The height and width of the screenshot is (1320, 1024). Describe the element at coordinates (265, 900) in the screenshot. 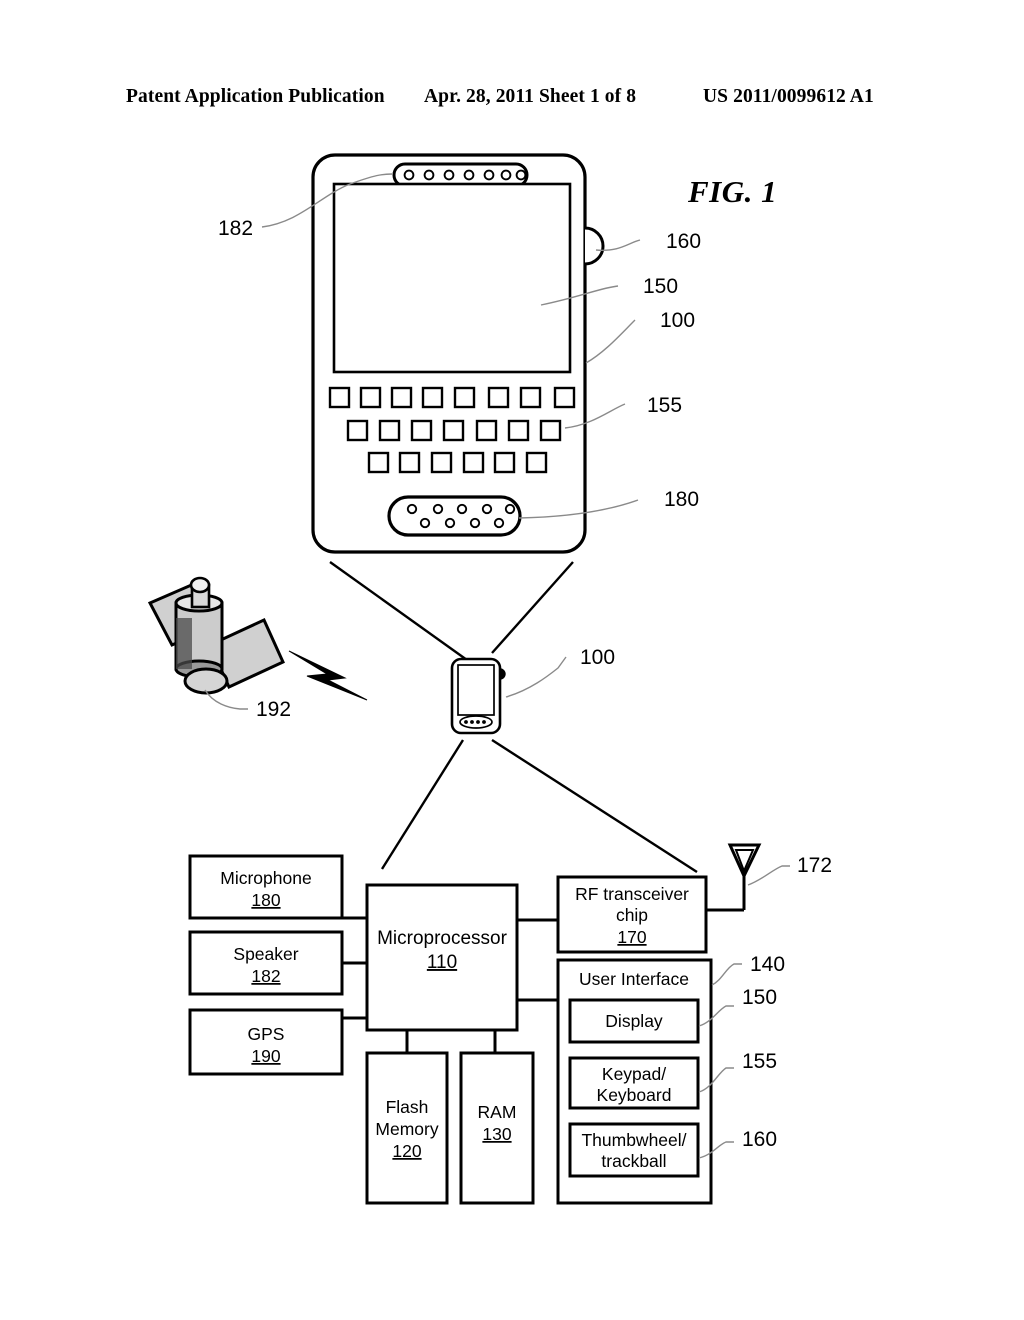

I see `block-microphone-num: 180` at that location.